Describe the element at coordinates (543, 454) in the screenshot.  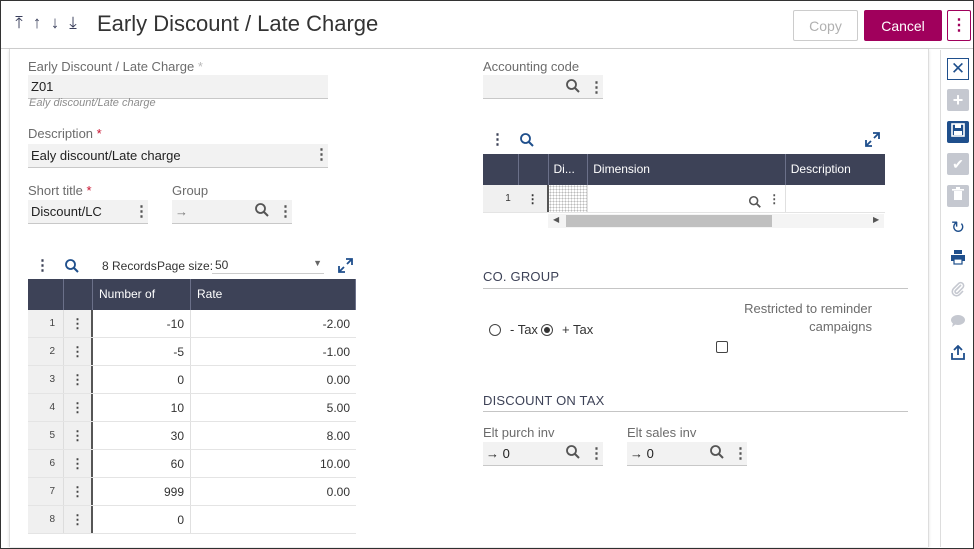
I see `purch-inv-field: → 0` at that location.